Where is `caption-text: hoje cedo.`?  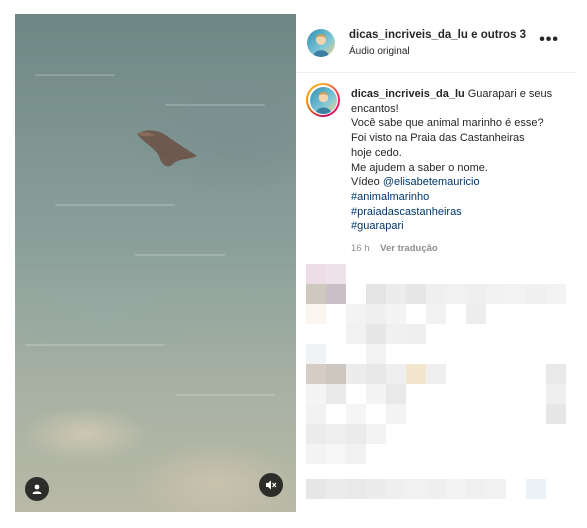
caption-text: hoje cedo. is located at coordinates (376, 152).